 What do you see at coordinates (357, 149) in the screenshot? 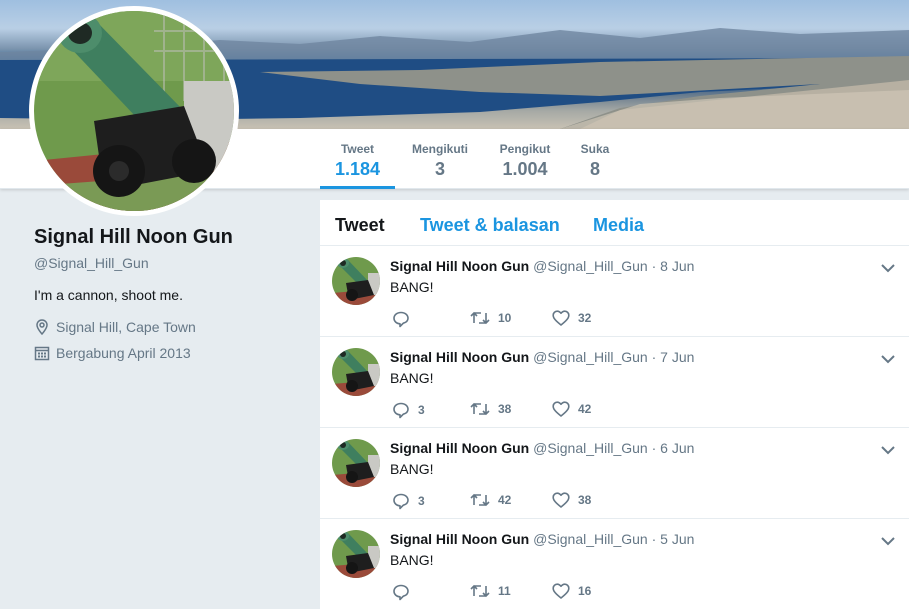
I see `stat-tweets-label: Tweet` at bounding box center [357, 149].